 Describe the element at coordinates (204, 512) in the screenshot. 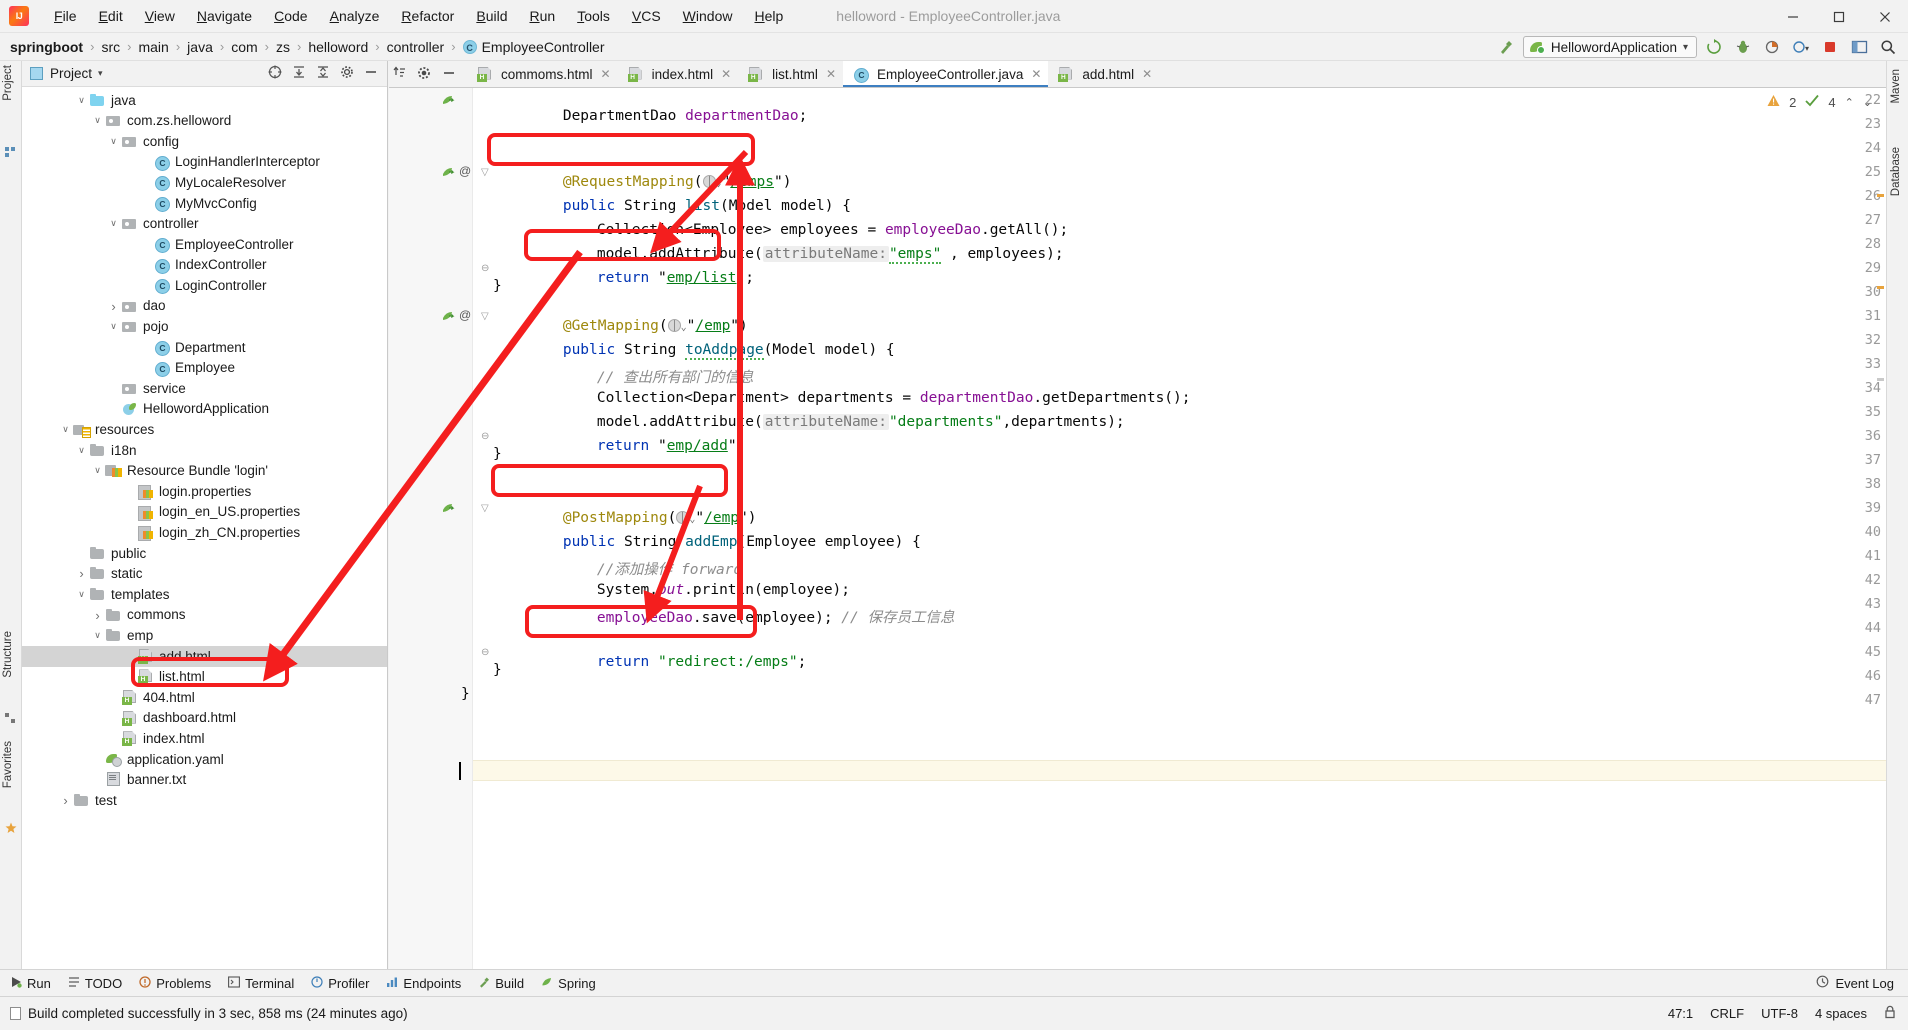

I see `tree-item-login_en_us.properties: login_en_US.properties` at that location.